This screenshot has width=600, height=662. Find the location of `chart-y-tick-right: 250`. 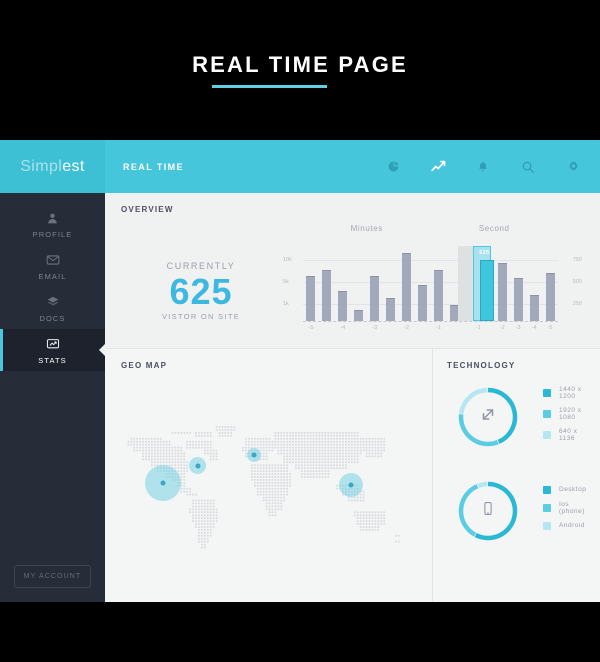

chart-y-tick-right: 250 is located at coordinates (577, 304).